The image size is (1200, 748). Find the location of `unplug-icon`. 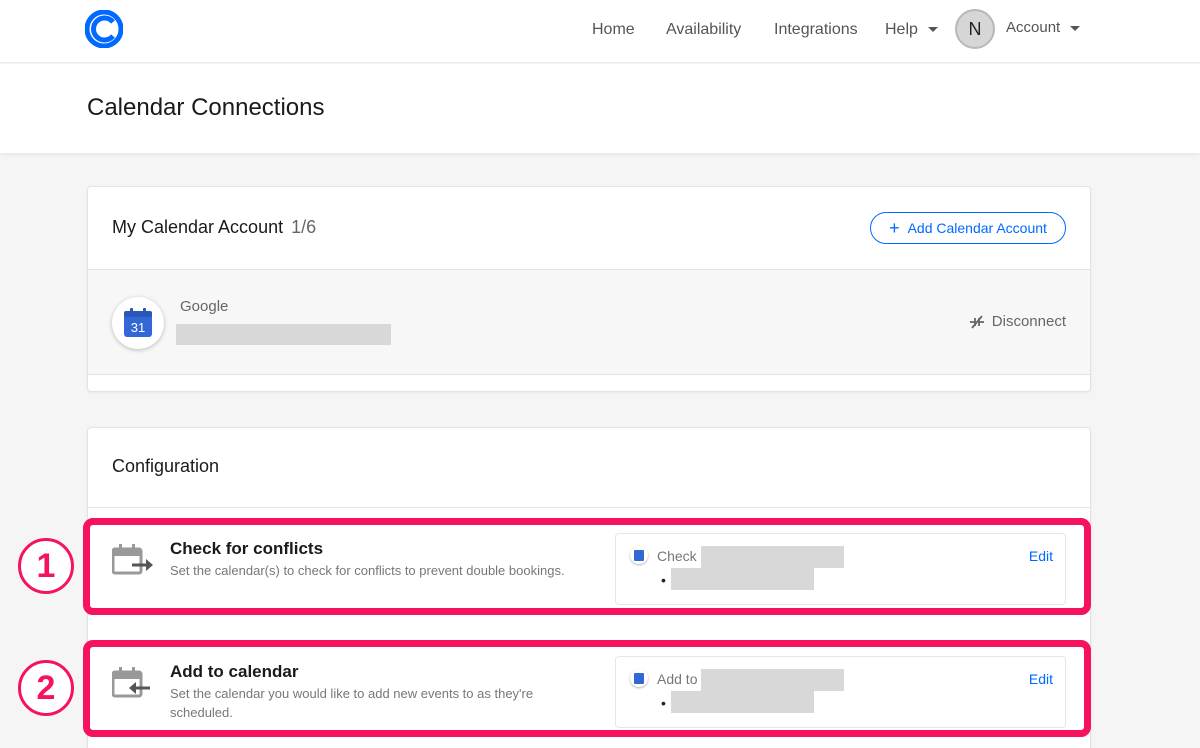

unplug-icon is located at coordinates (976, 321).